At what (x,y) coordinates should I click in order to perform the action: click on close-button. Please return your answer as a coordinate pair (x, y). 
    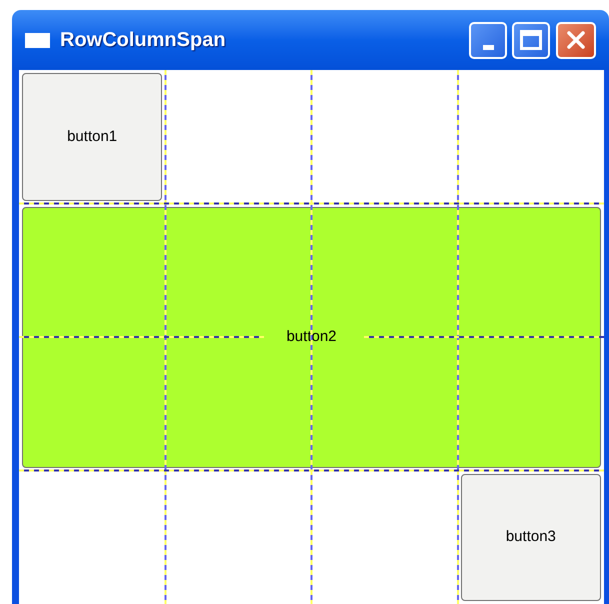
    Looking at the image, I should click on (576, 40).